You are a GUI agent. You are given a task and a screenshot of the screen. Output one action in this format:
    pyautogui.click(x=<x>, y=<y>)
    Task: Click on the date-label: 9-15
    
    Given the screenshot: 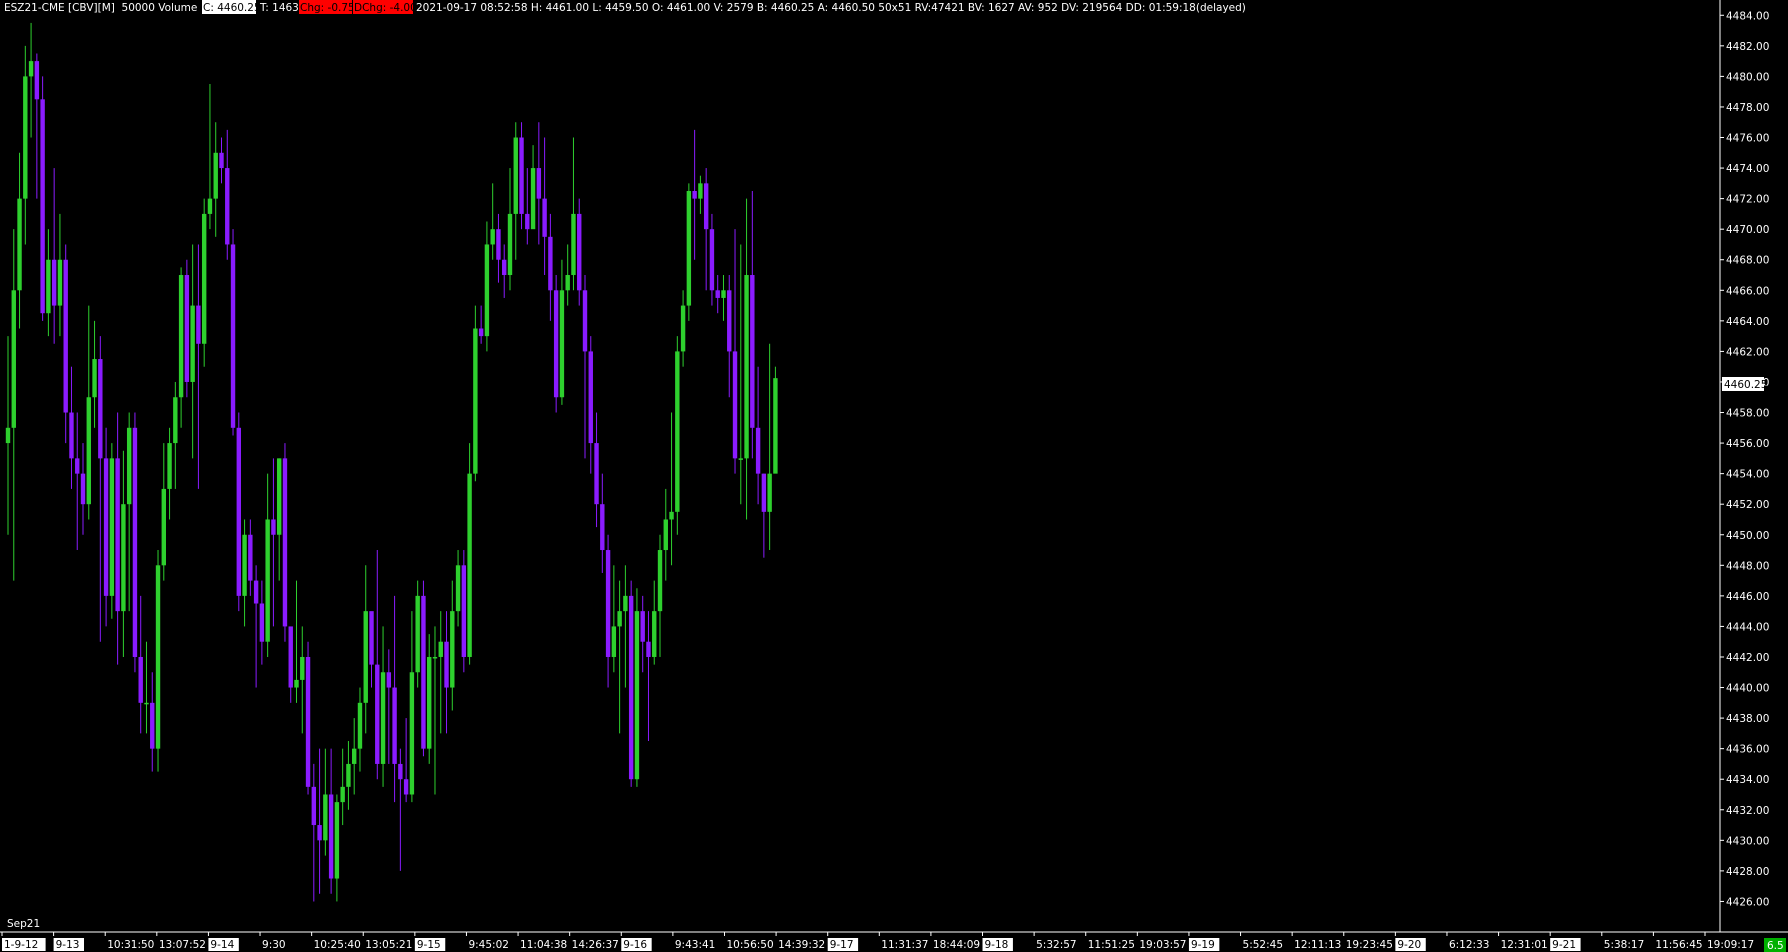 What is the action you would take?
    pyautogui.click(x=429, y=945)
    